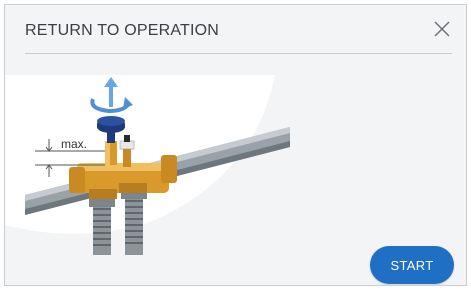 This screenshot has height=290, width=471. What do you see at coordinates (412, 265) in the screenshot?
I see `start-button: START` at bounding box center [412, 265].